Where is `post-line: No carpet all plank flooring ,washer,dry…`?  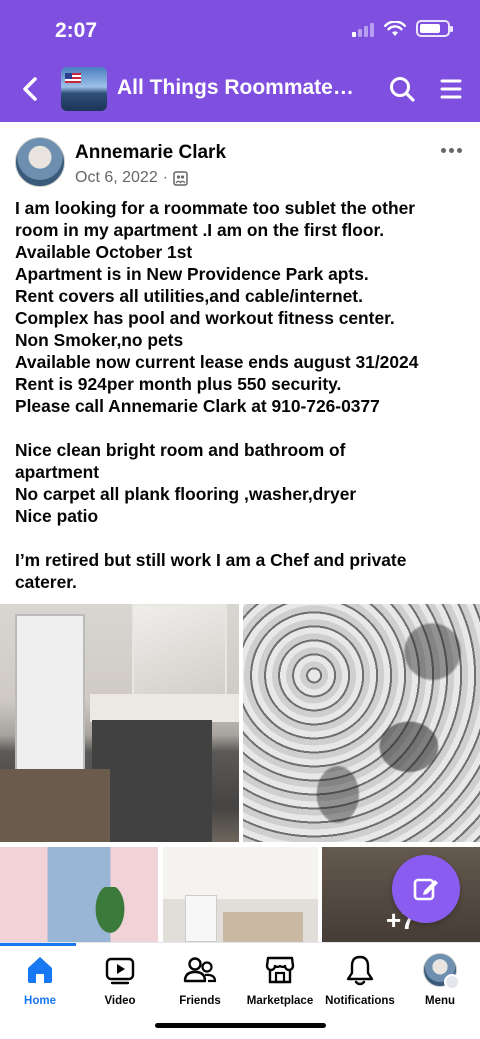 post-line: No carpet all plank flooring ,washer,dry… is located at coordinates (186, 494).